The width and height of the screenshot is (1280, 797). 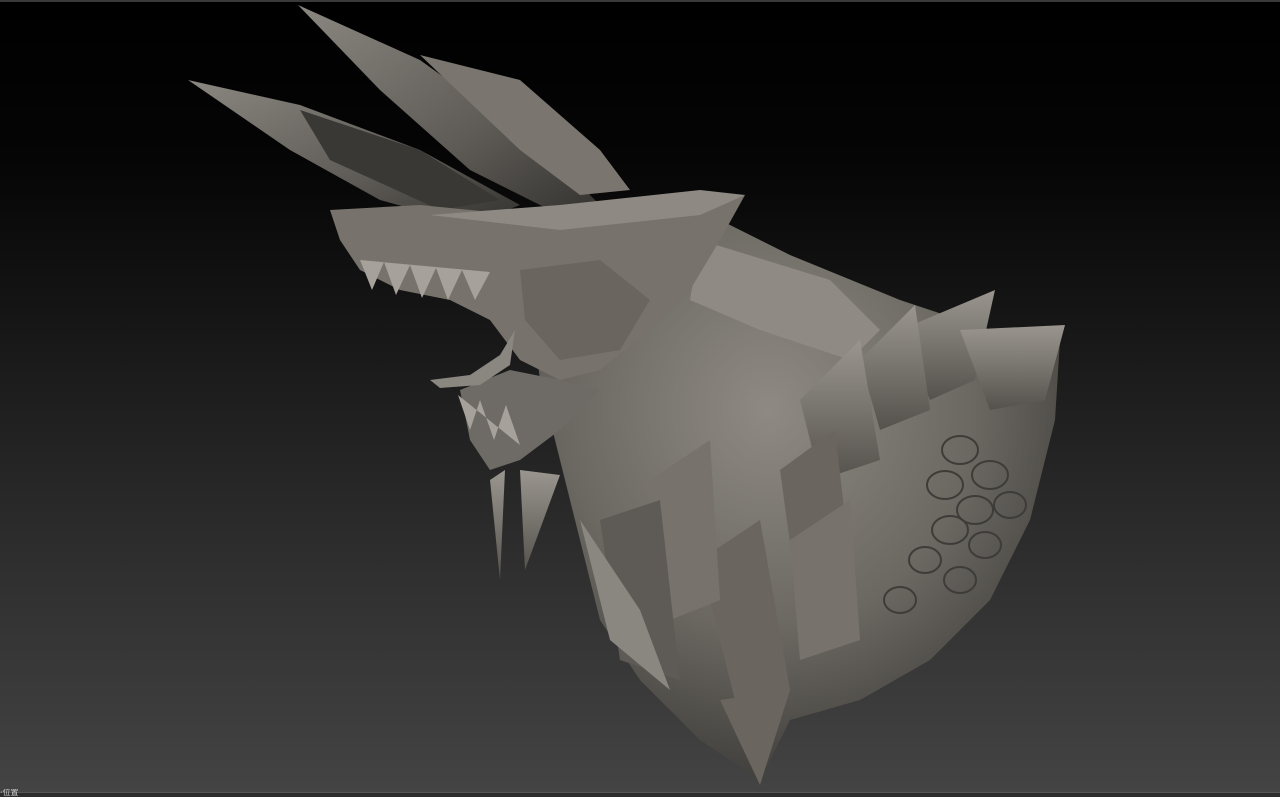 What do you see at coordinates (409, 115) in the screenshot?
I see `dragon-horns` at bounding box center [409, 115].